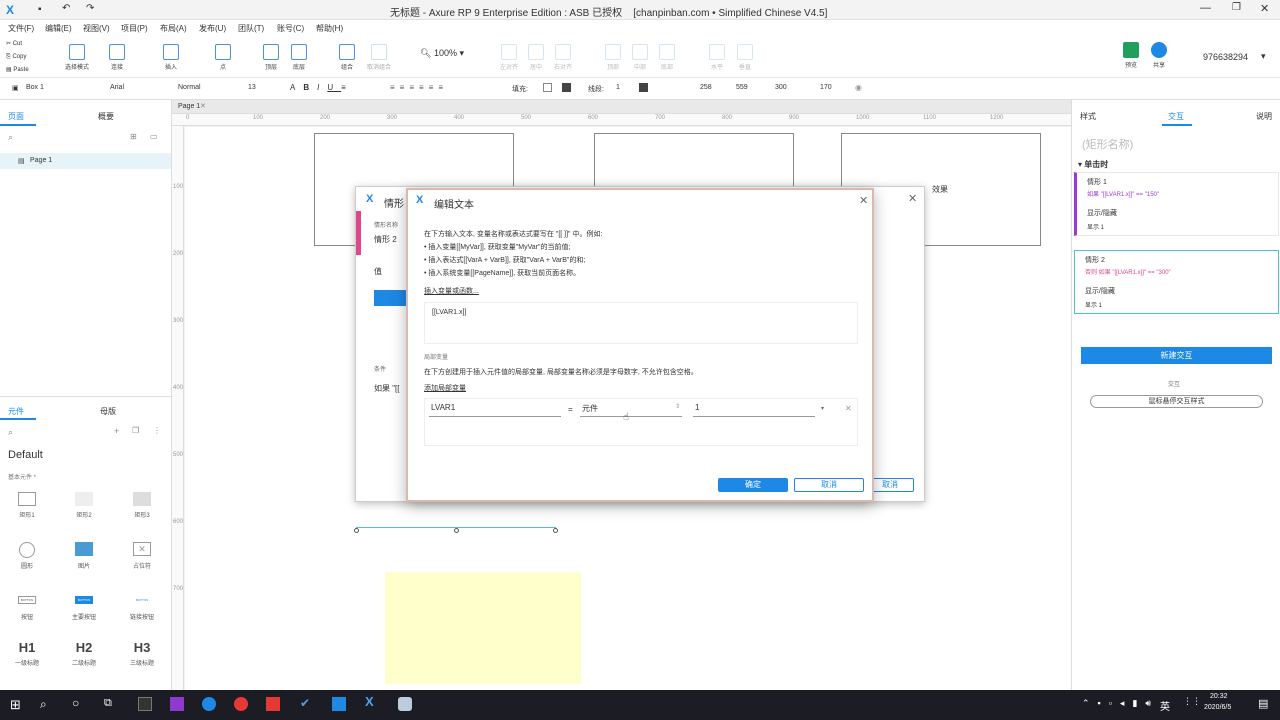 This screenshot has height=720, width=1280. Describe the element at coordinates (27, 607) in the screenshot. I see `lib-button: BUTTON 按钮` at that location.